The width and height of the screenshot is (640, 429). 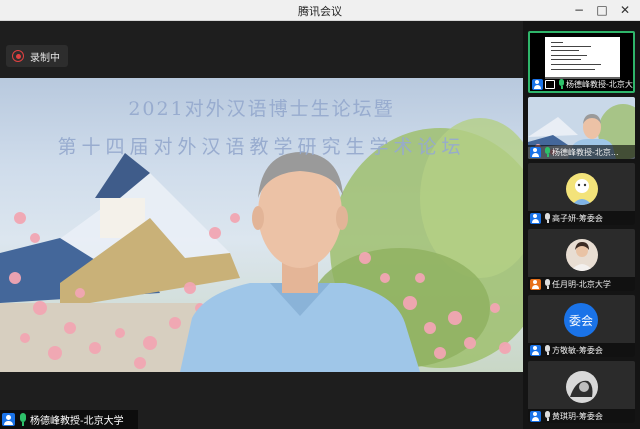 What do you see at coordinates (582, 58) in the screenshot?
I see `shared-document-thumbnail` at bounding box center [582, 58].